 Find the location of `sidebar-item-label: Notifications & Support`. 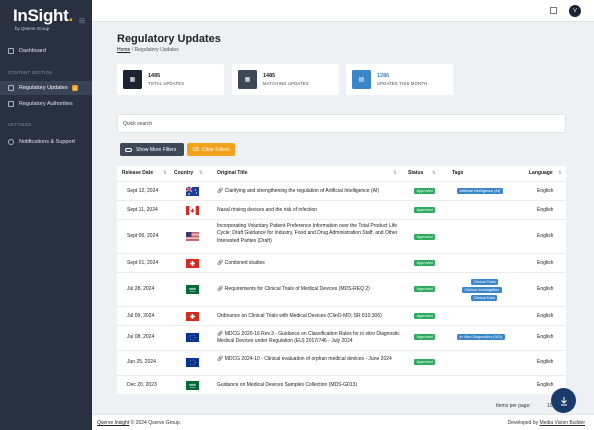

sidebar-item-label: Notifications & Support is located at coordinates (47, 142).